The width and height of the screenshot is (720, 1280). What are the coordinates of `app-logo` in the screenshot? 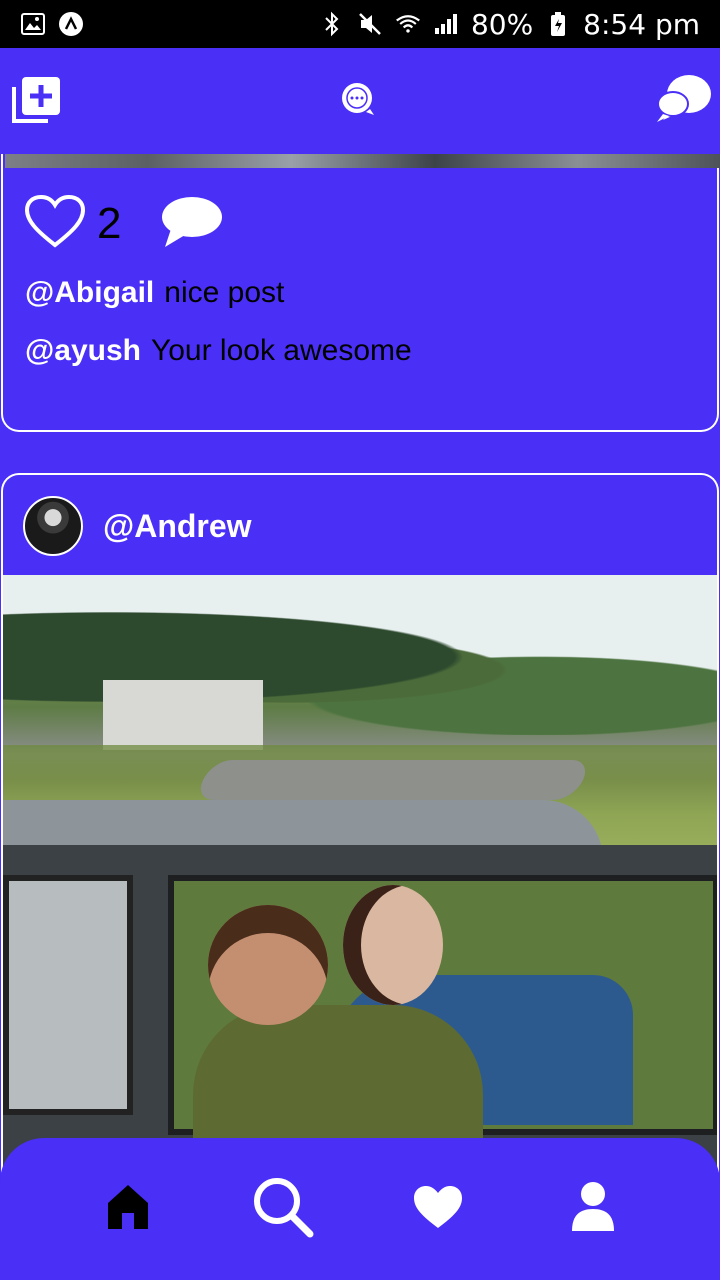 It's located at (360, 101).